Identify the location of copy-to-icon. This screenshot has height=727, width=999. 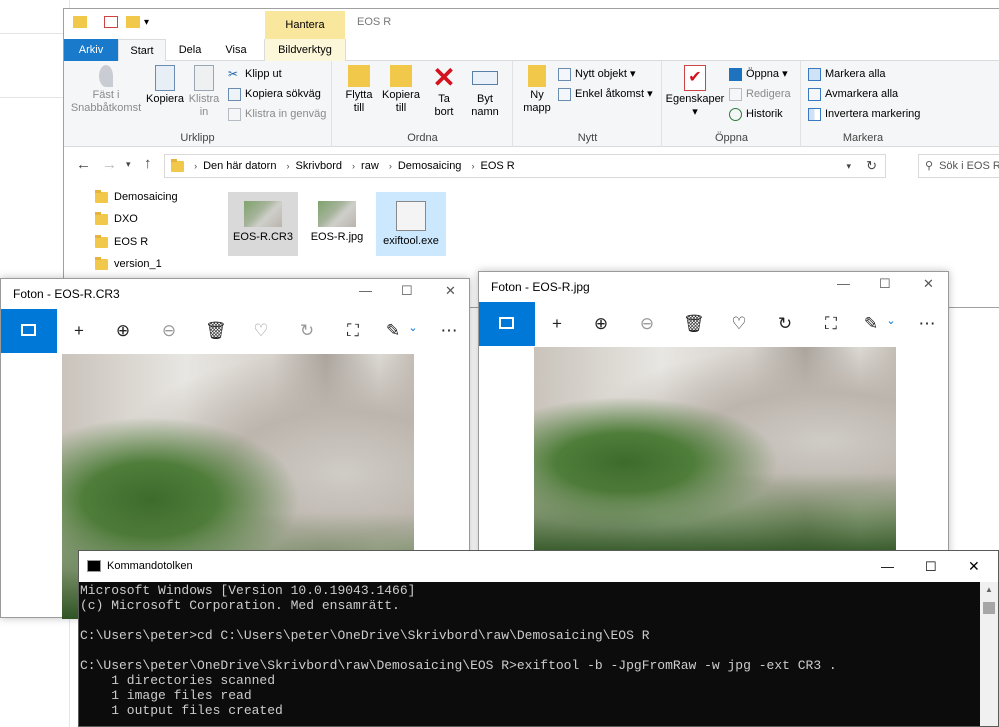
(401, 76).